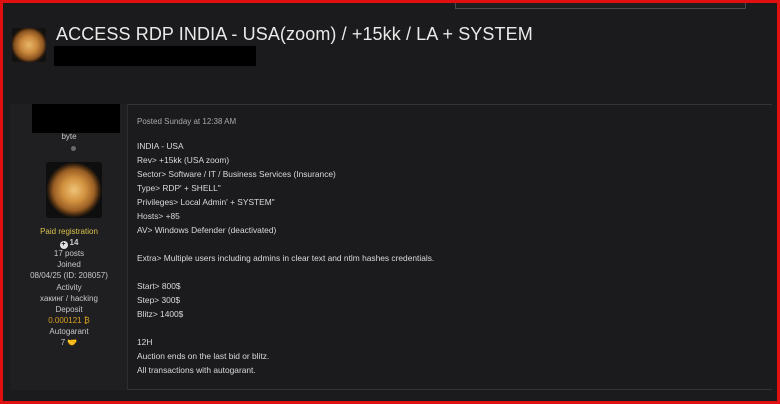  I want to click on user-rank: byte, so click(69, 136).